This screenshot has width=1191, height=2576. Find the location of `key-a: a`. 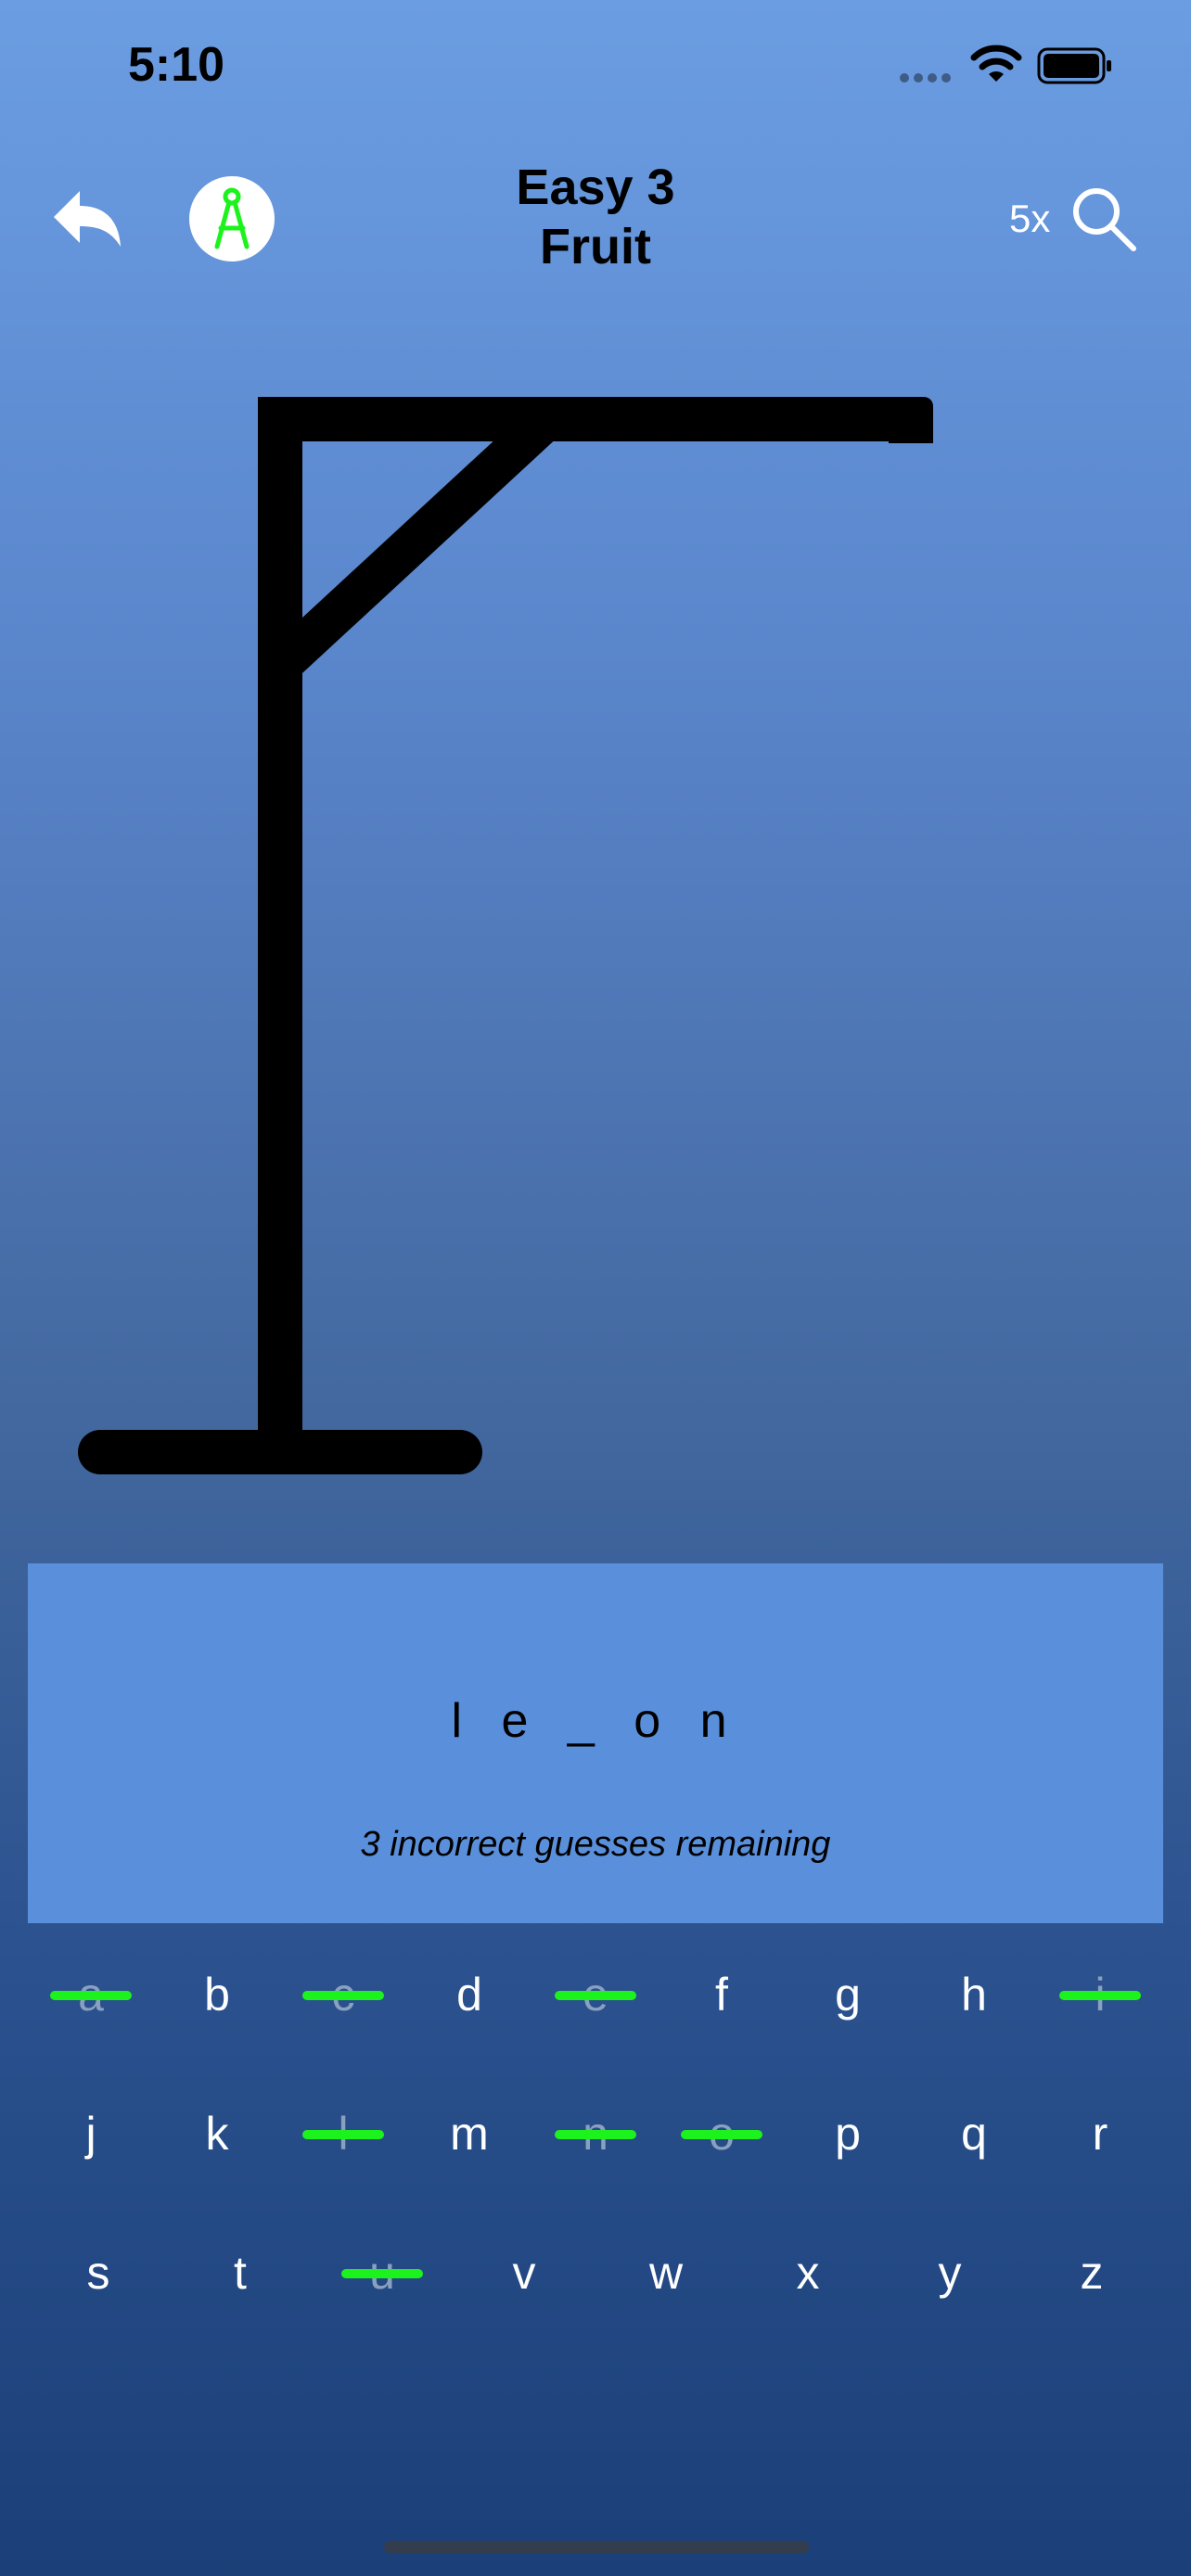

key-a: a is located at coordinates (91, 1994).